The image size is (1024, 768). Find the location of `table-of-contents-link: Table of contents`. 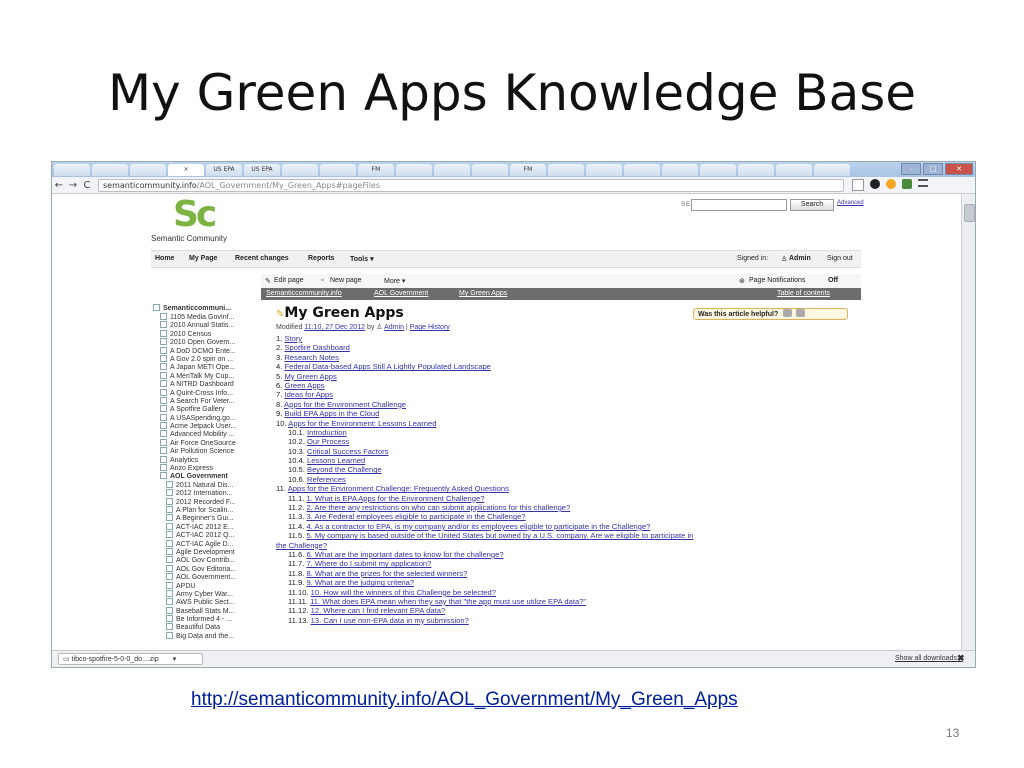

table-of-contents-link: Table of contents is located at coordinates (803, 293).